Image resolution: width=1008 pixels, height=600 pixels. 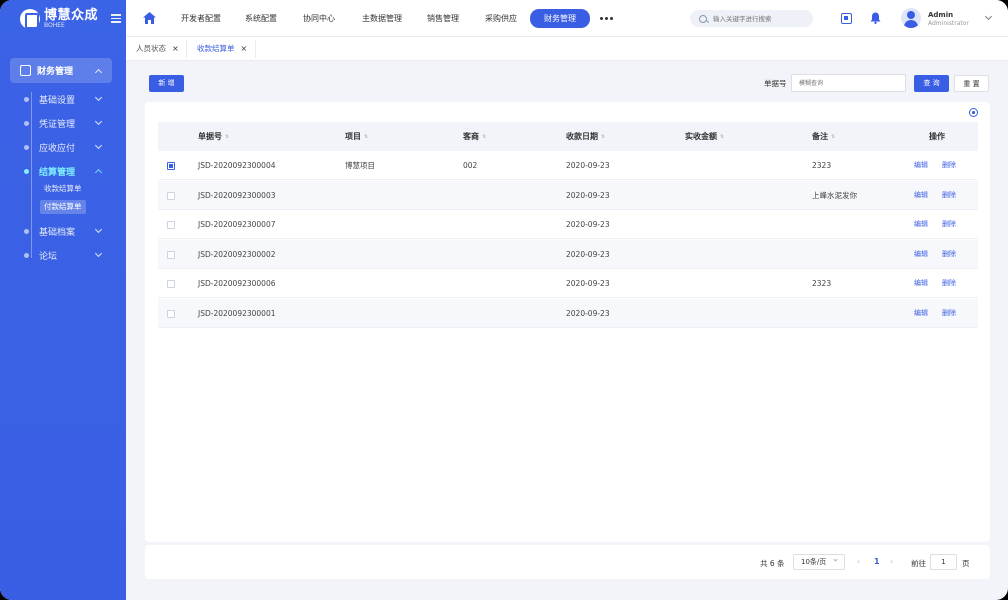 What do you see at coordinates (585, 136) in the screenshot?
I see `col-header-date: 收款日期 ⇅` at bounding box center [585, 136].